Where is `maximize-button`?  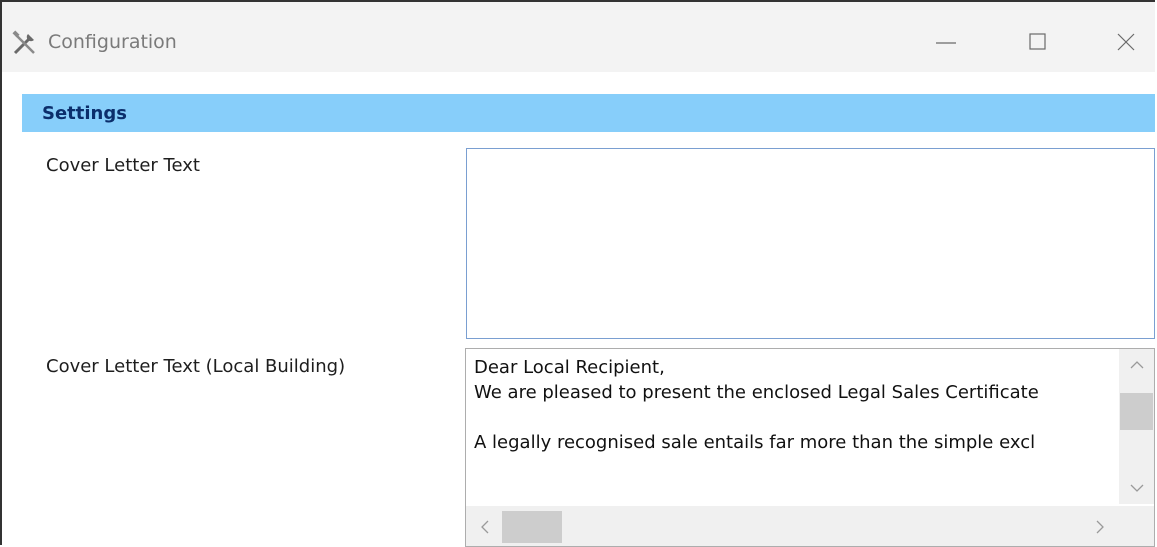
maximize-button is located at coordinates (1038, 42).